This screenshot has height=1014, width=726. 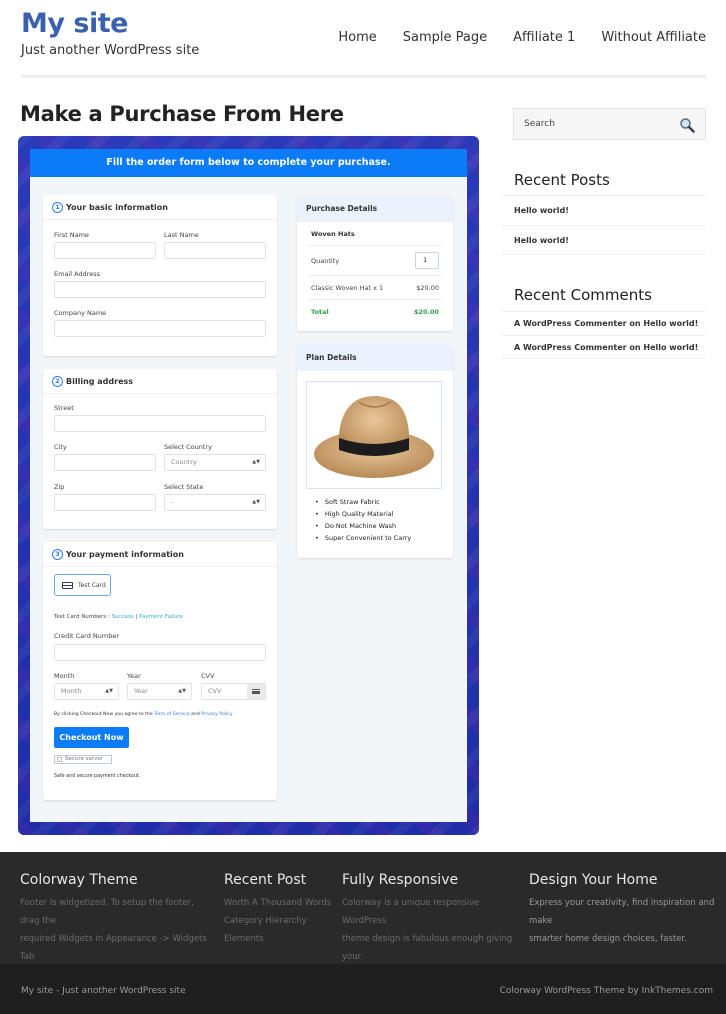 What do you see at coordinates (583, 295) in the screenshot?
I see `recent-comments-title: Recent Comments` at bounding box center [583, 295].